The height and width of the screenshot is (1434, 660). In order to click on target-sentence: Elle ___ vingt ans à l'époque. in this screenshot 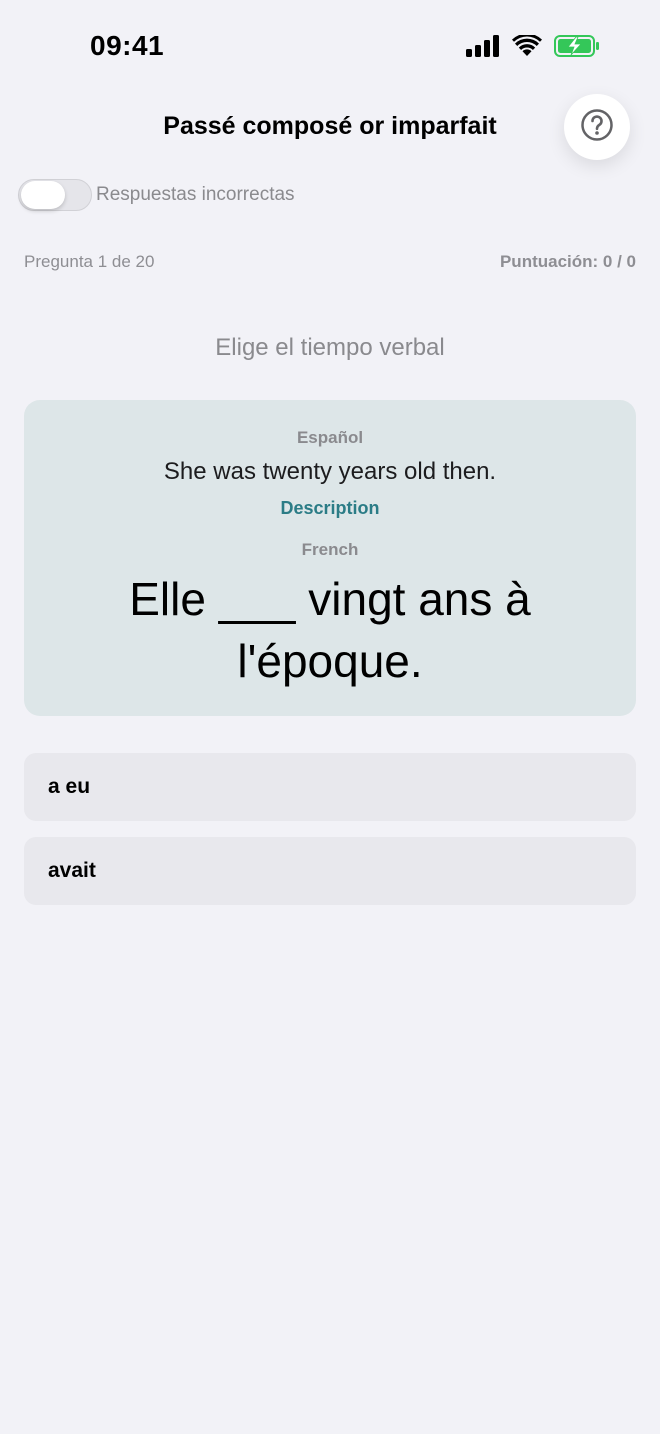, I will do `click(330, 630)`.